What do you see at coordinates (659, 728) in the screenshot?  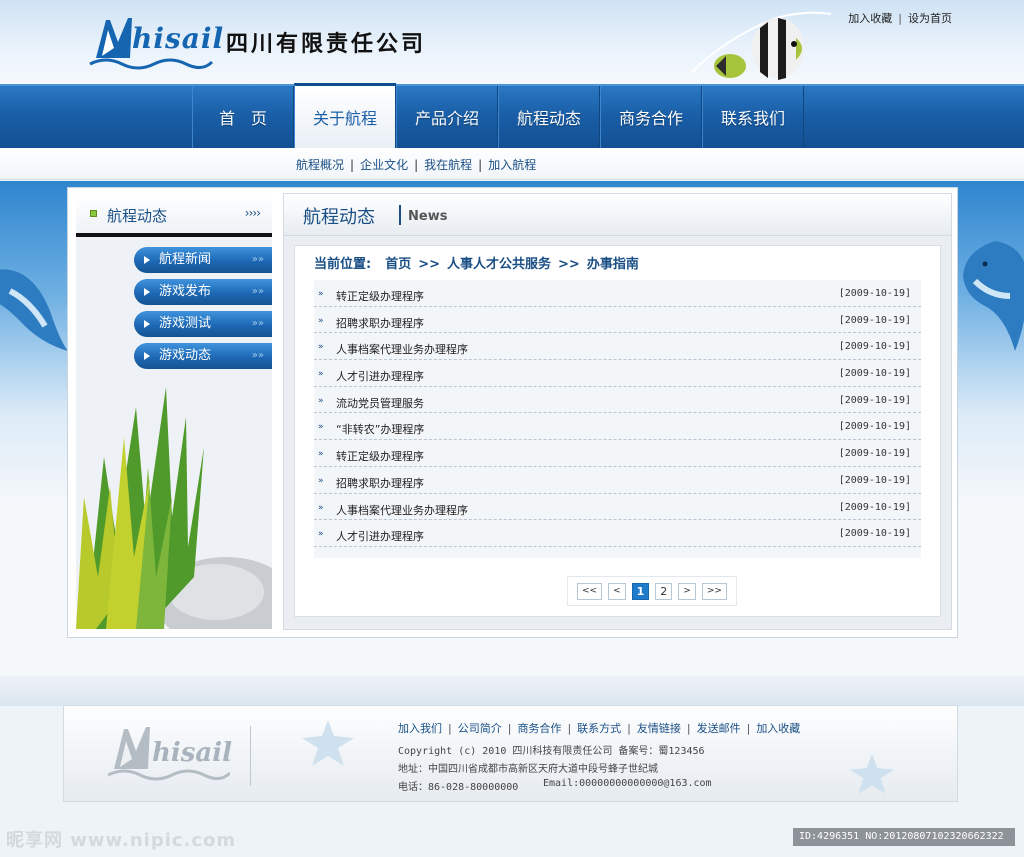 I see `footer-link-friends: 友情链接` at bounding box center [659, 728].